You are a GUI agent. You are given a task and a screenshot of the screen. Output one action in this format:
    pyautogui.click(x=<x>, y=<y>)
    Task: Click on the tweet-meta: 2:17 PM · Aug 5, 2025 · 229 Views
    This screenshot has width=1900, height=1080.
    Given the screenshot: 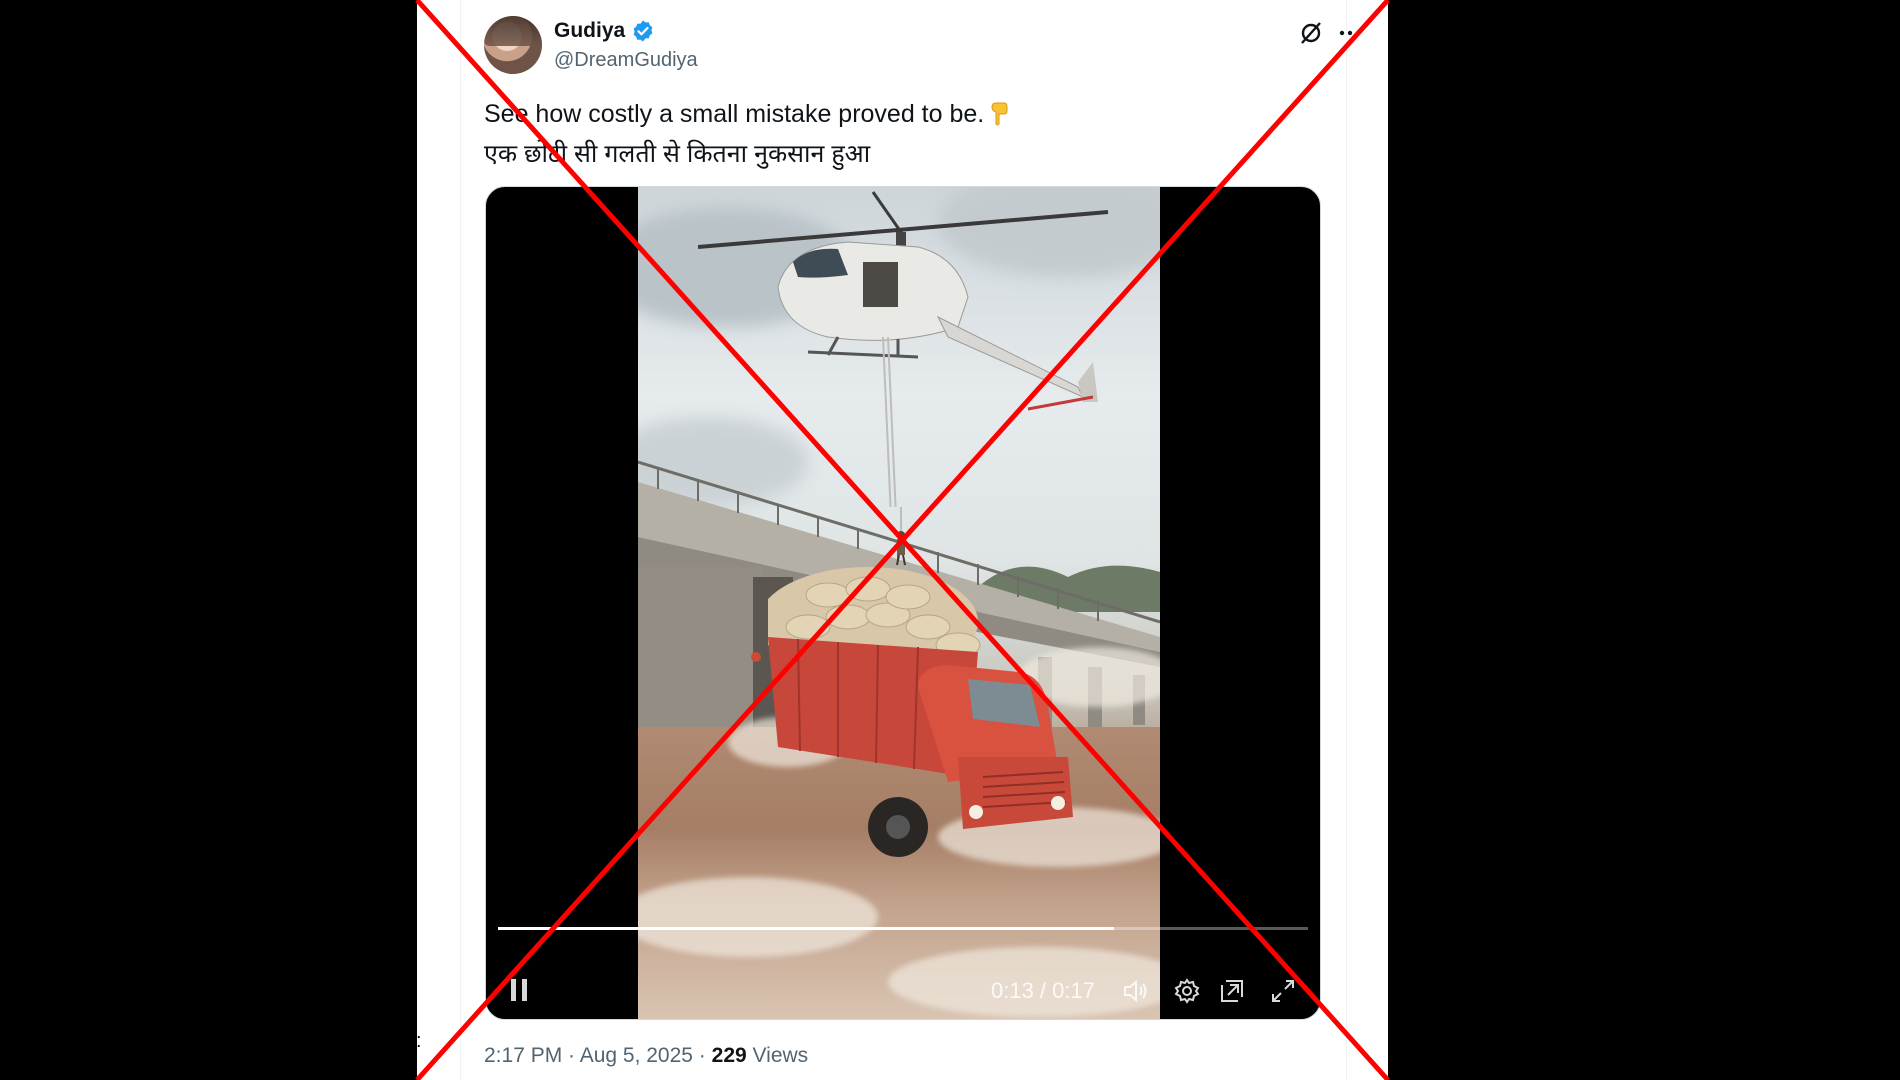 What is the action you would take?
    pyautogui.click(x=646, y=1056)
    